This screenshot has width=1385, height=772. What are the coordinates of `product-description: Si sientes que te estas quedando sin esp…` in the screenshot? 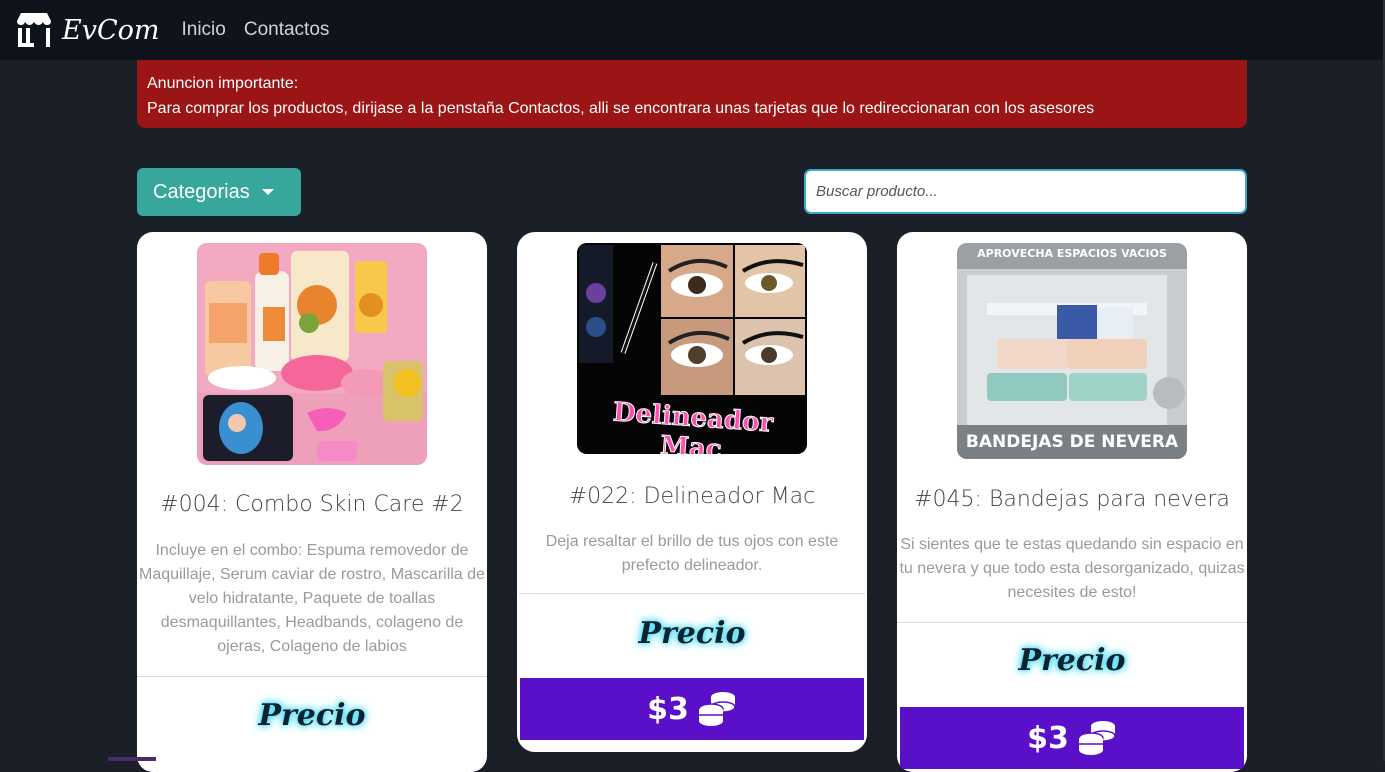 It's located at (1072, 568).